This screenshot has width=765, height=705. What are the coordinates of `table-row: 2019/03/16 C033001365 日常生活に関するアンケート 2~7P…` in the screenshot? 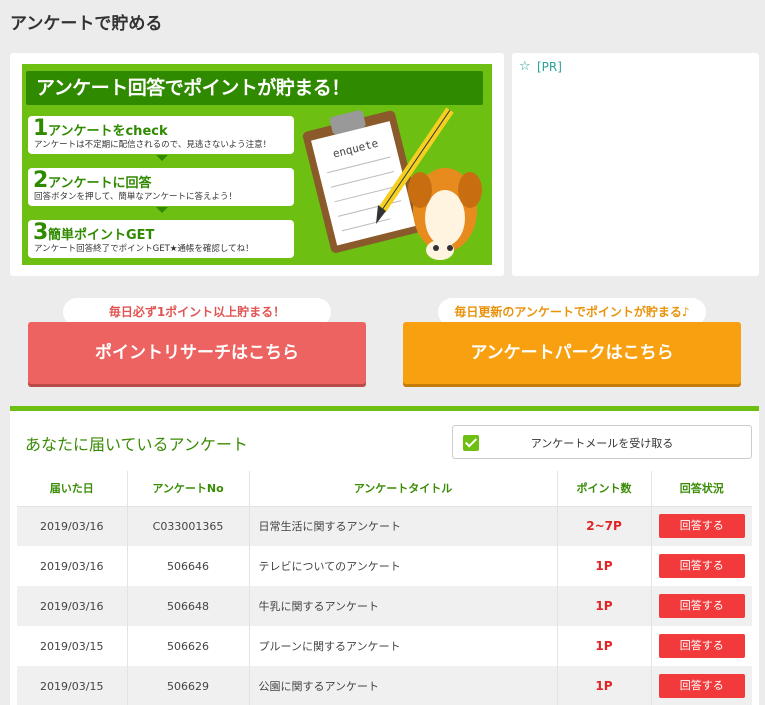 It's located at (384, 526).